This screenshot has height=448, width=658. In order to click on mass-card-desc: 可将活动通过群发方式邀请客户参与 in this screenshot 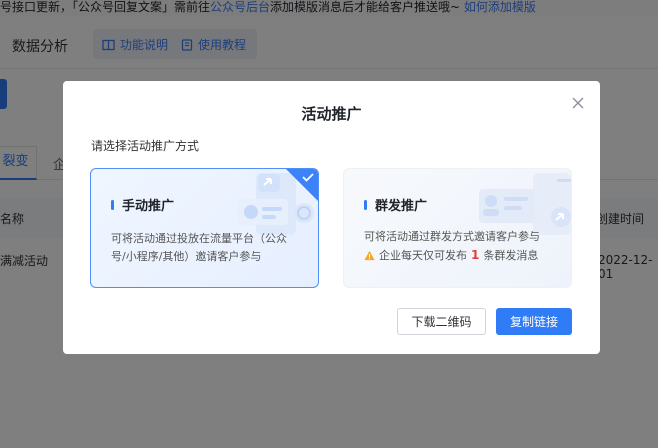, I will do `click(452, 236)`.